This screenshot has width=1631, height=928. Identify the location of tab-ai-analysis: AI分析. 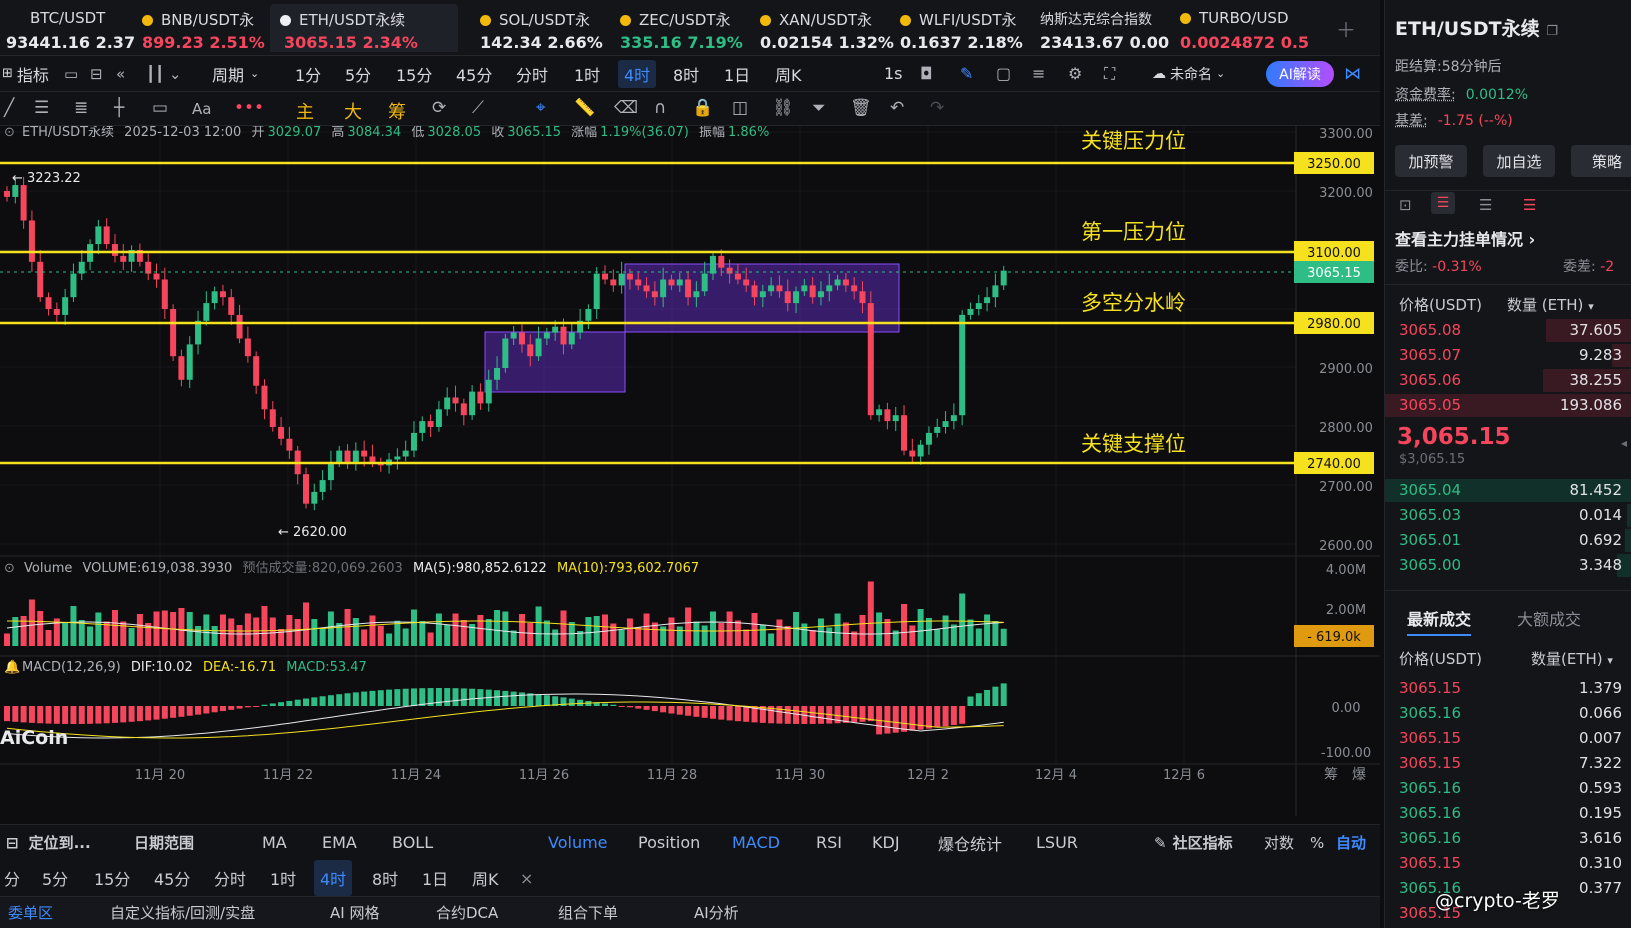
(716, 912).